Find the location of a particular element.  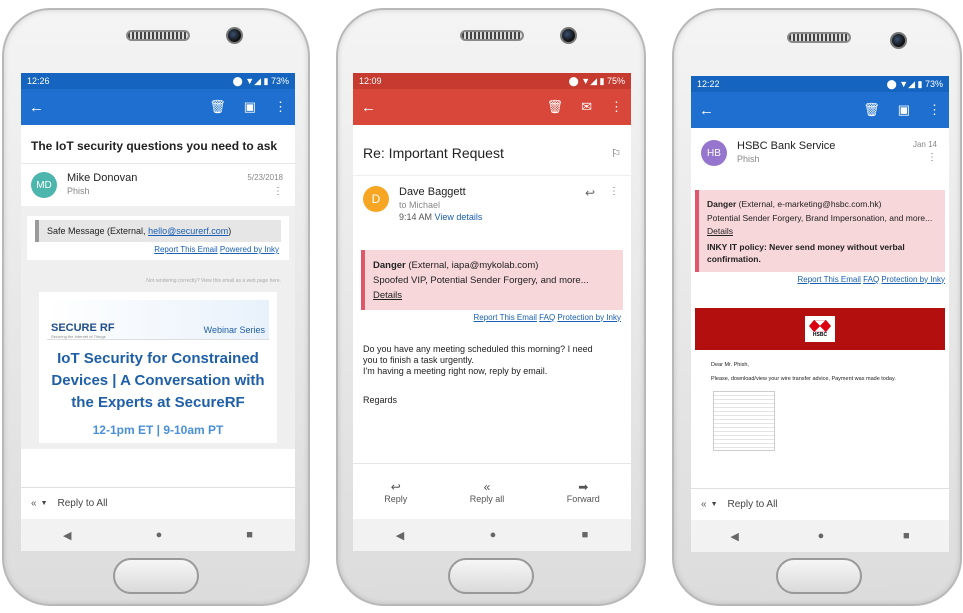

sender-name: HSBC Bank Service is located at coordinates (786, 146).